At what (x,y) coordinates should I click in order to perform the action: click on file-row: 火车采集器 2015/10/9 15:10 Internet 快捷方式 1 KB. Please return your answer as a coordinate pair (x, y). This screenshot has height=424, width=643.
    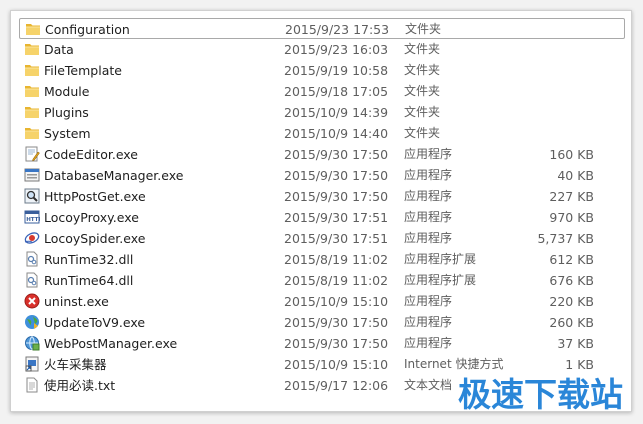
    Looking at the image, I should click on (322, 364).